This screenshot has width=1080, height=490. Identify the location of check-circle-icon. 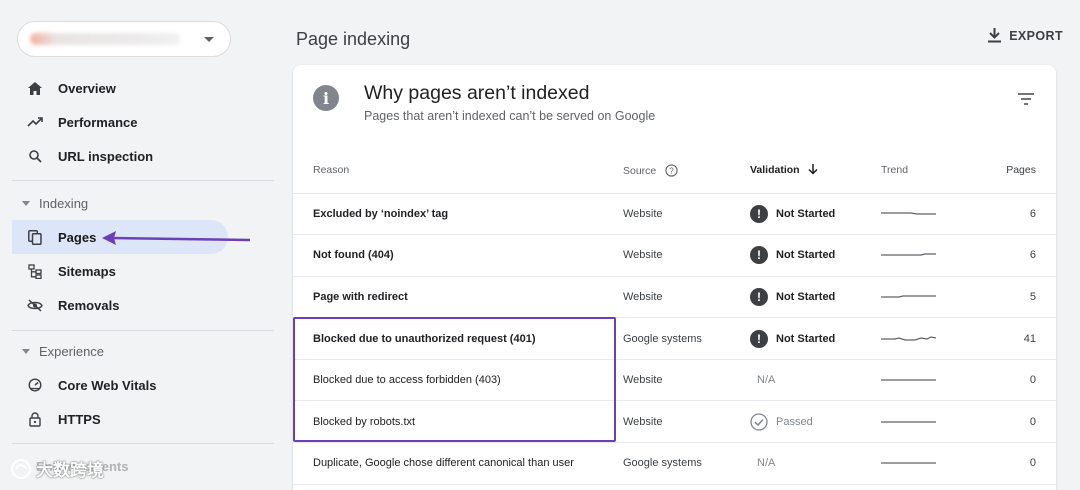
(759, 422).